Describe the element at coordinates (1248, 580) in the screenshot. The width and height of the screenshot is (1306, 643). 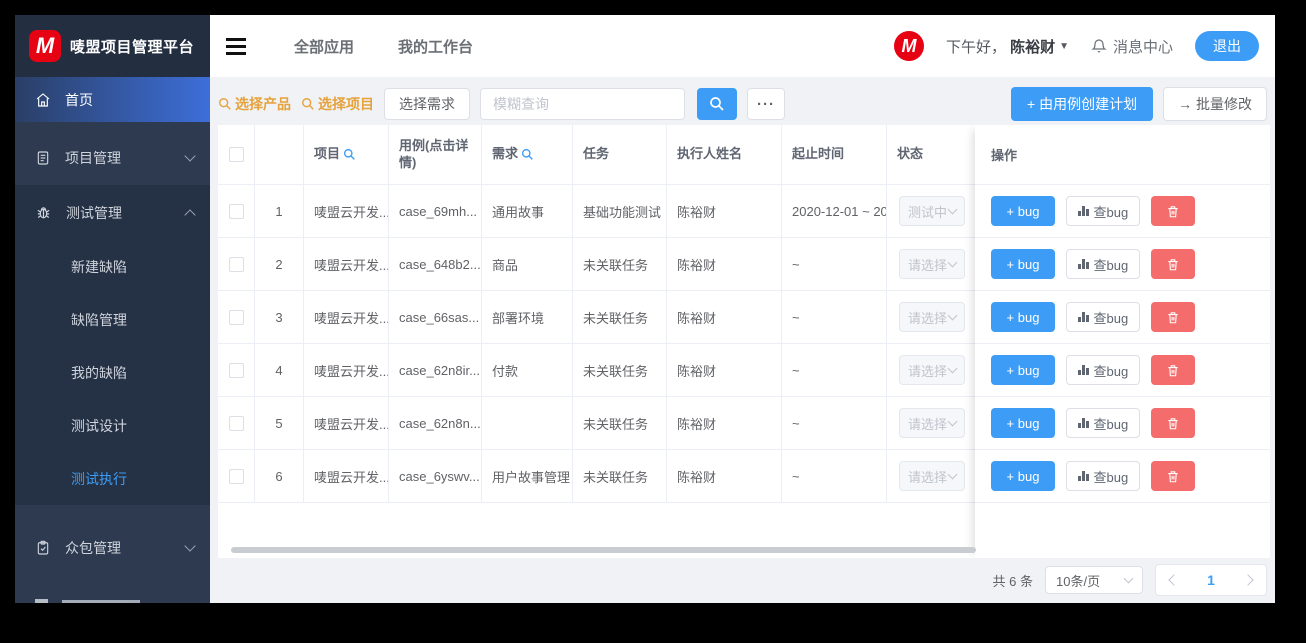
I see `next-page-button` at that location.